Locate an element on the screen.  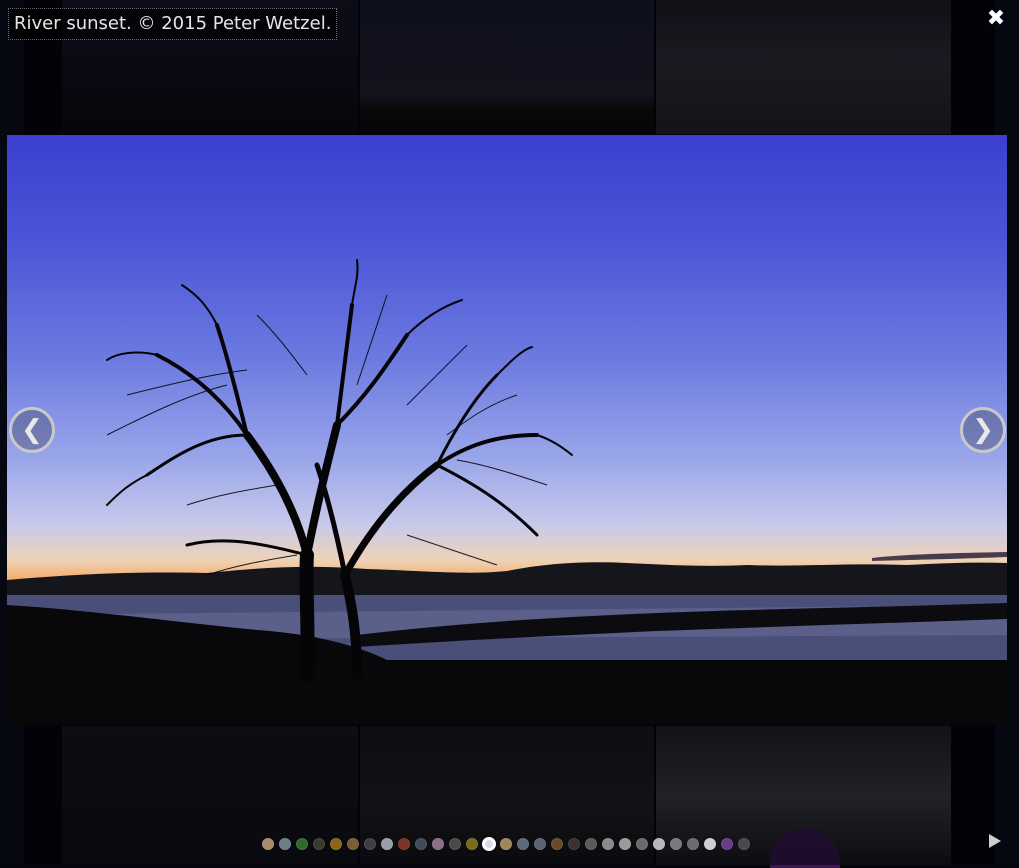
photo-caption: River sunset. © 2015 Peter Wetzel. is located at coordinates (173, 24).